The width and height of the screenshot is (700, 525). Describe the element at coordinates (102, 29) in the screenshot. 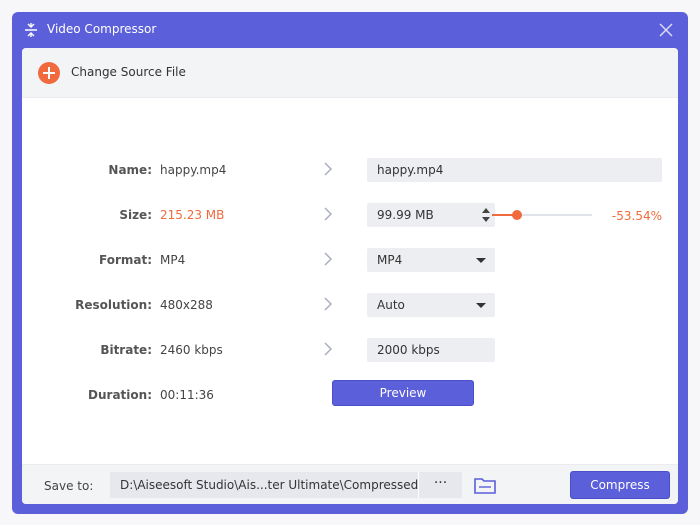

I see `window-title: Video Compressor` at that location.